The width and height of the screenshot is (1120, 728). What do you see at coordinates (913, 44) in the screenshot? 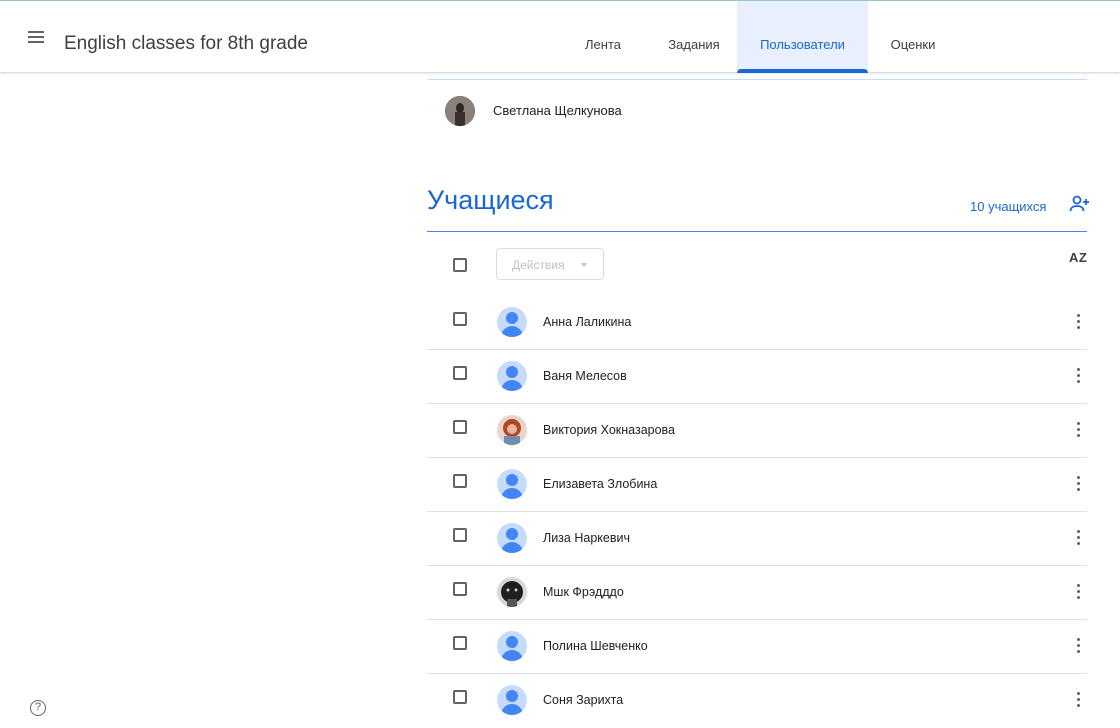
I see `tab-grades-label: Оценки` at bounding box center [913, 44].